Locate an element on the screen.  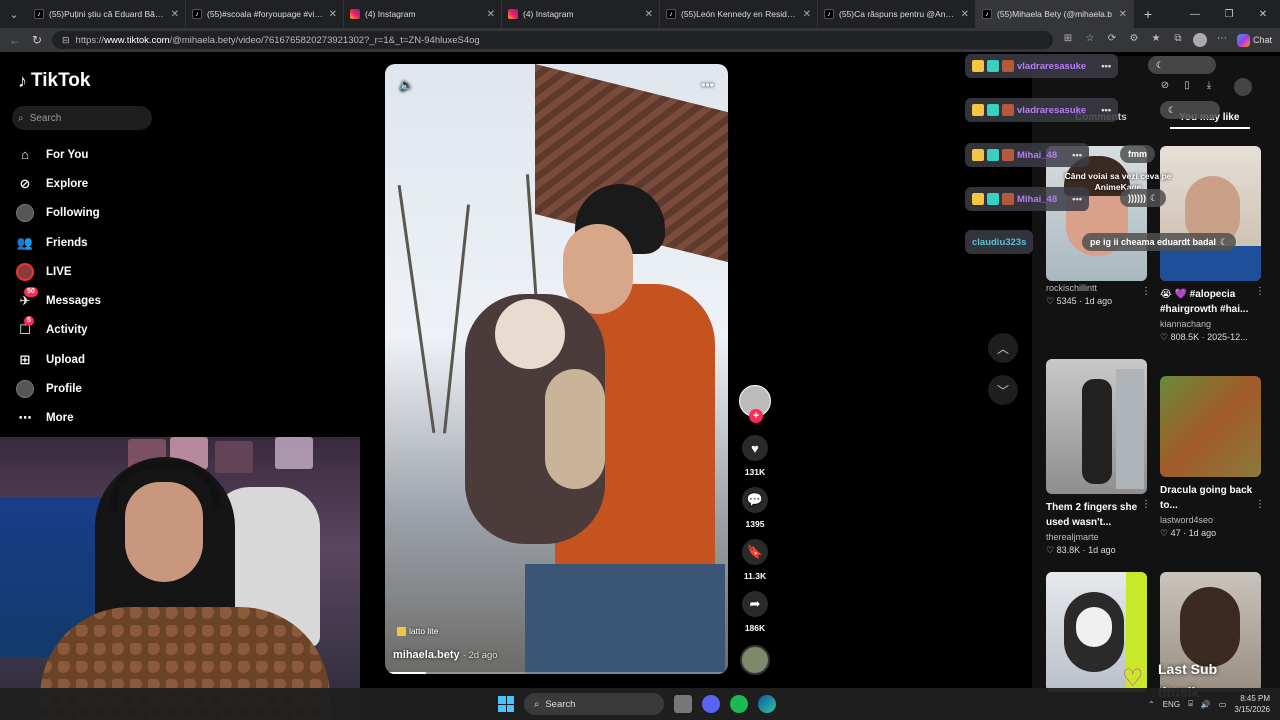
music-disc-icon is located at coordinates (755, 660).